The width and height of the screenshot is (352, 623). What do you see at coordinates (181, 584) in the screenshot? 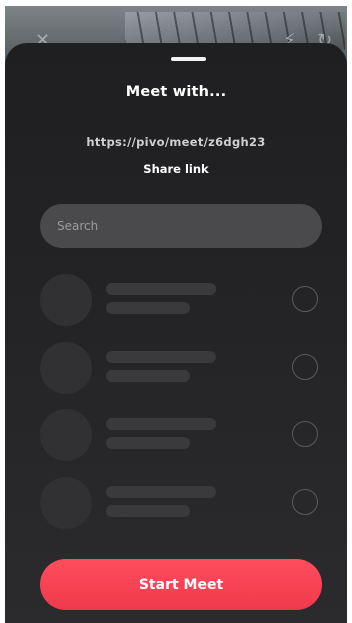
I see `start-meet-button: Start Meet` at bounding box center [181, 584].